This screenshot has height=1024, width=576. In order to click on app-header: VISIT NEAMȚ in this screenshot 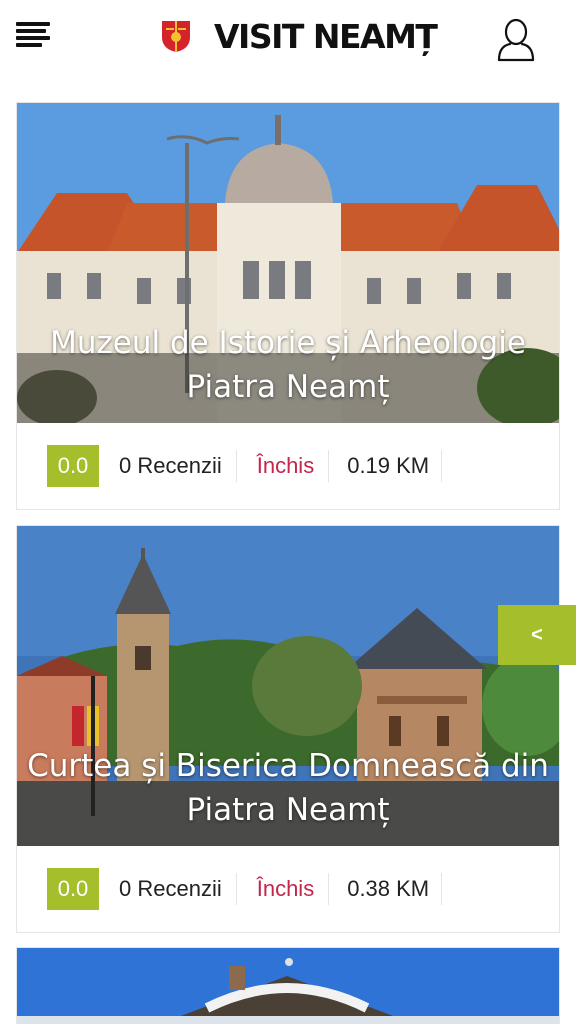, I will do `click(288, 44)`.